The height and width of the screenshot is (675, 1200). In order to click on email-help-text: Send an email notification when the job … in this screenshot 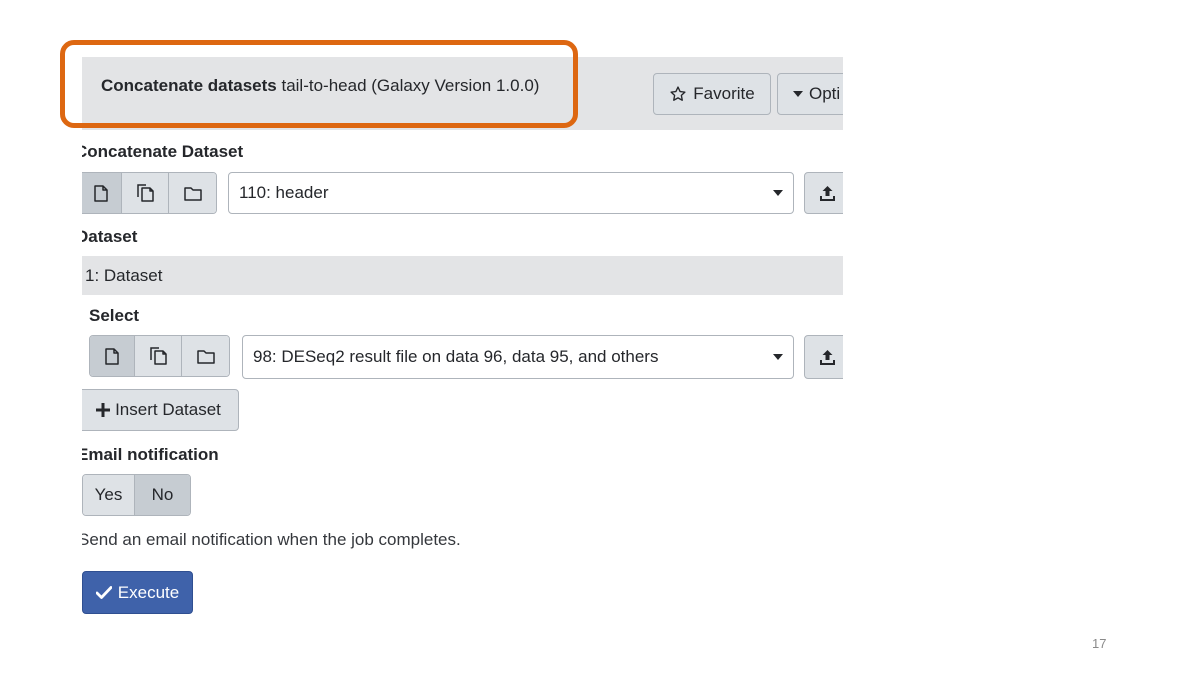, I will do `click(271, 539)`.